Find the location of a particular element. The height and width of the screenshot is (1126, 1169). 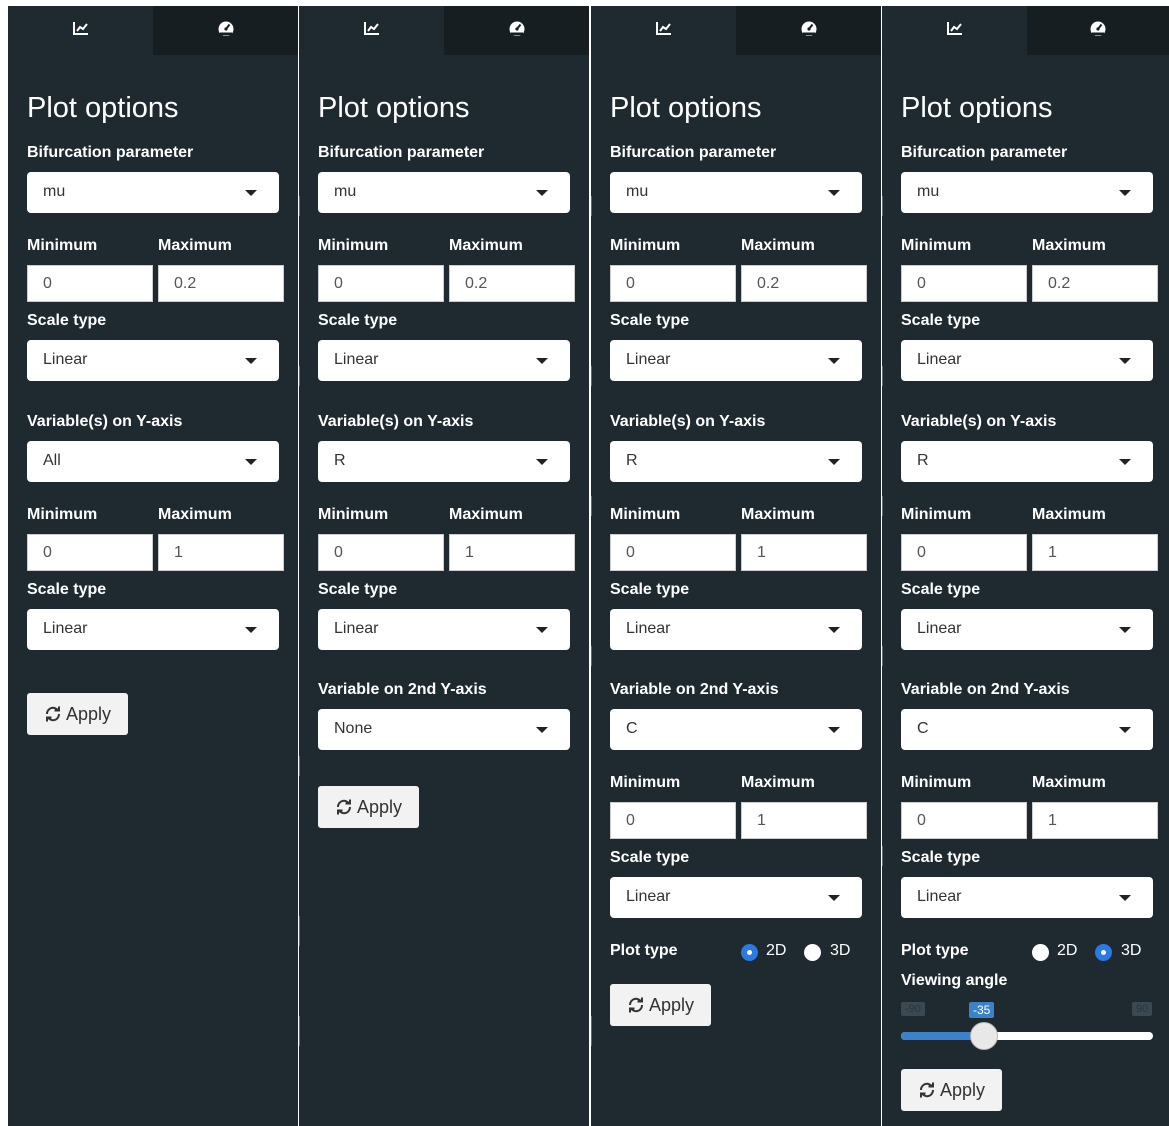

slider-handle is located at coordinates (984, 1036).